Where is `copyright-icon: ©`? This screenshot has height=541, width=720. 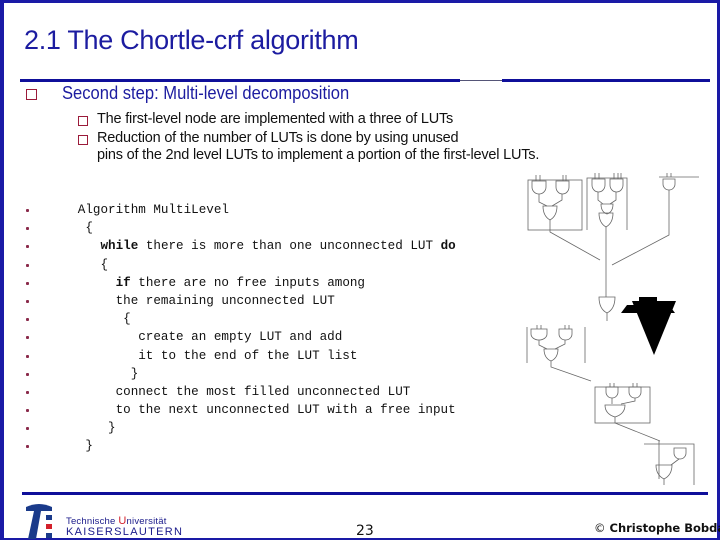 copyright-icon: © is located at coordinates (600, 528).